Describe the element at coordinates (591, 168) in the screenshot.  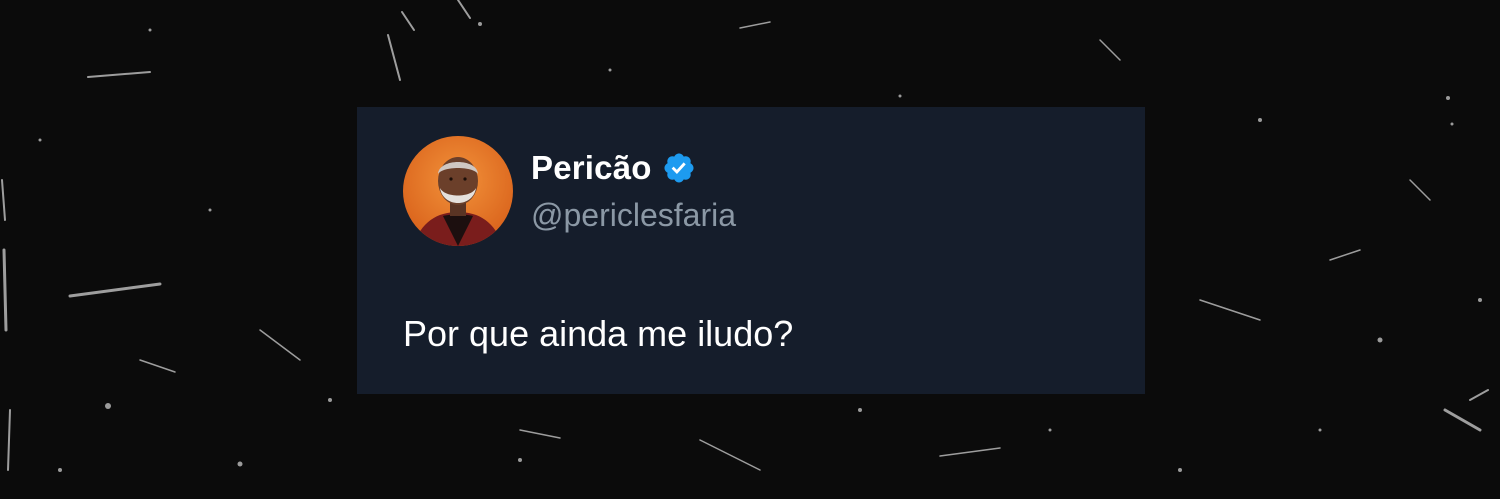
I see `display-name: Pericão` at that location.